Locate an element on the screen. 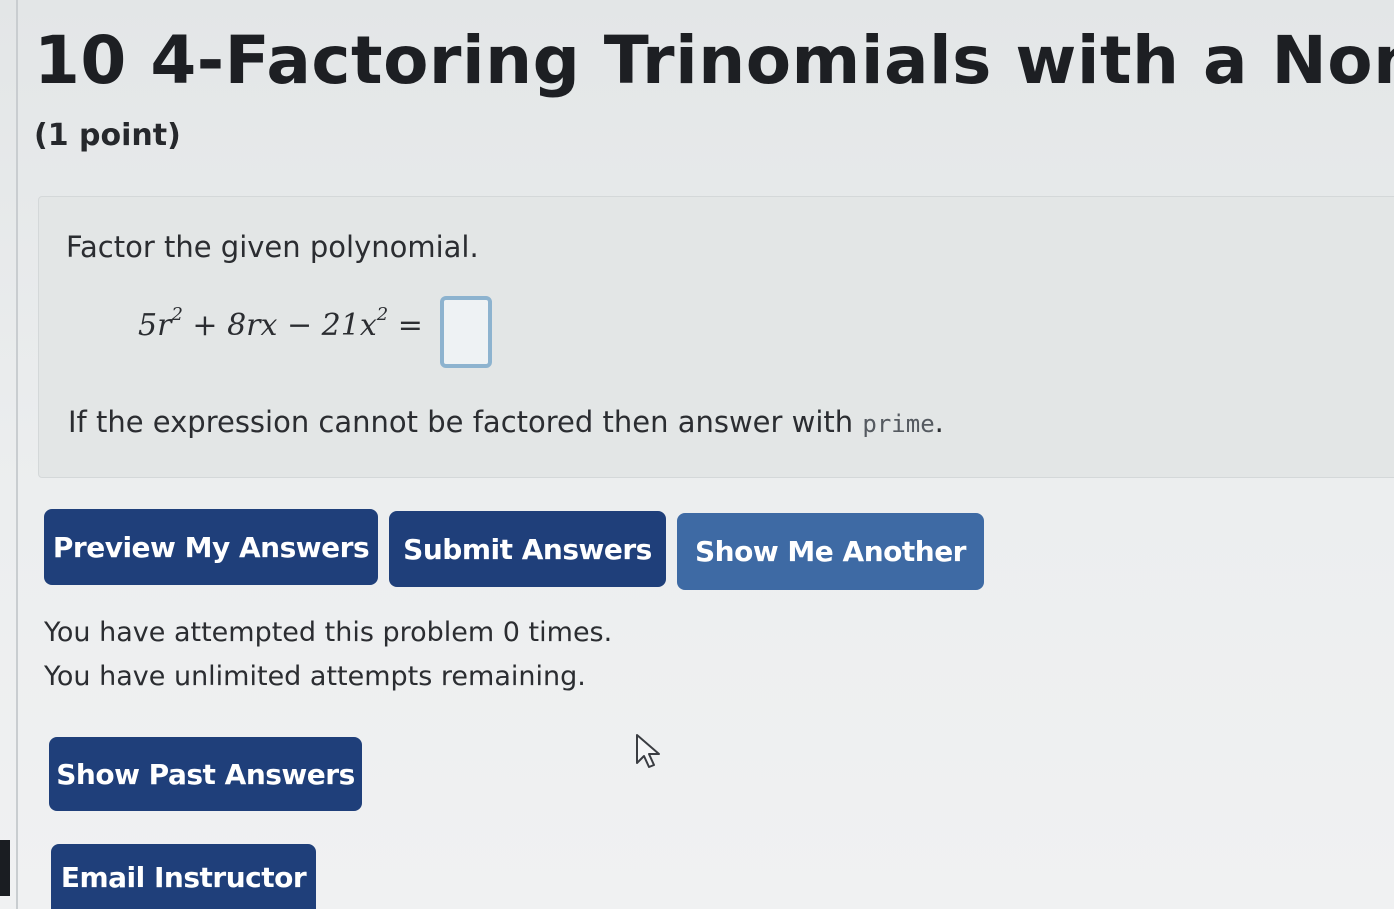 This screenshot has height=909, width=1394. equation-exponent-2: 2 is located at coordinates (382, 314).